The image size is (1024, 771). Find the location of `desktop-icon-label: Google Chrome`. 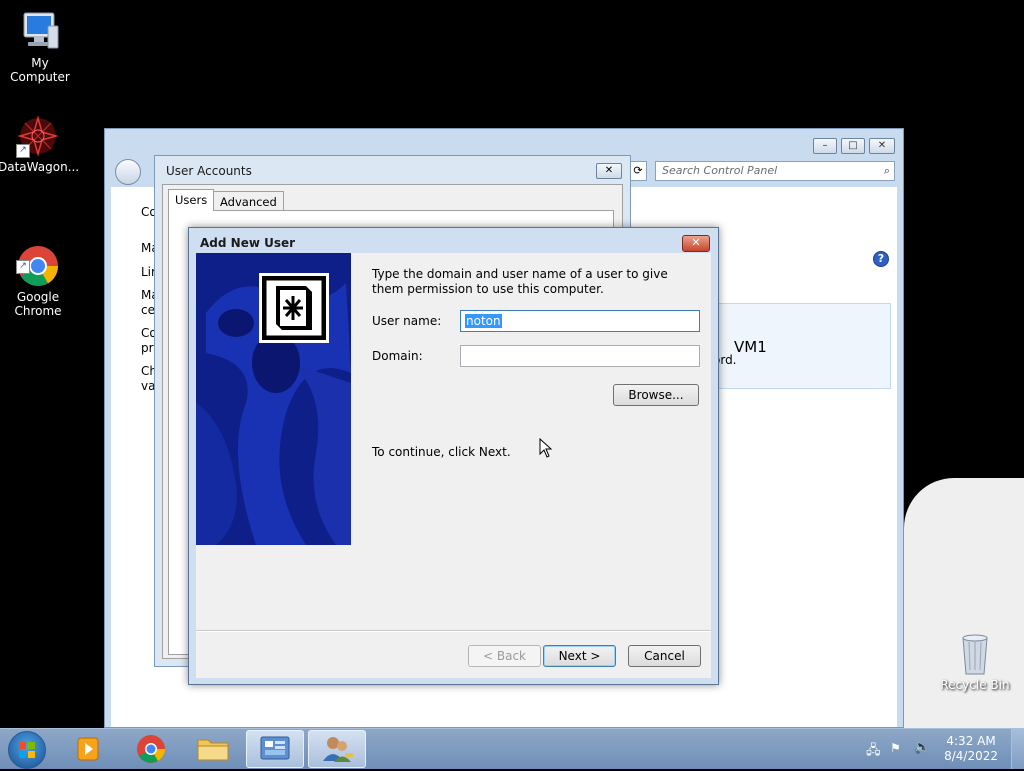

desktop-icon-label: Google Chrome is located at coordinates (38, 304).